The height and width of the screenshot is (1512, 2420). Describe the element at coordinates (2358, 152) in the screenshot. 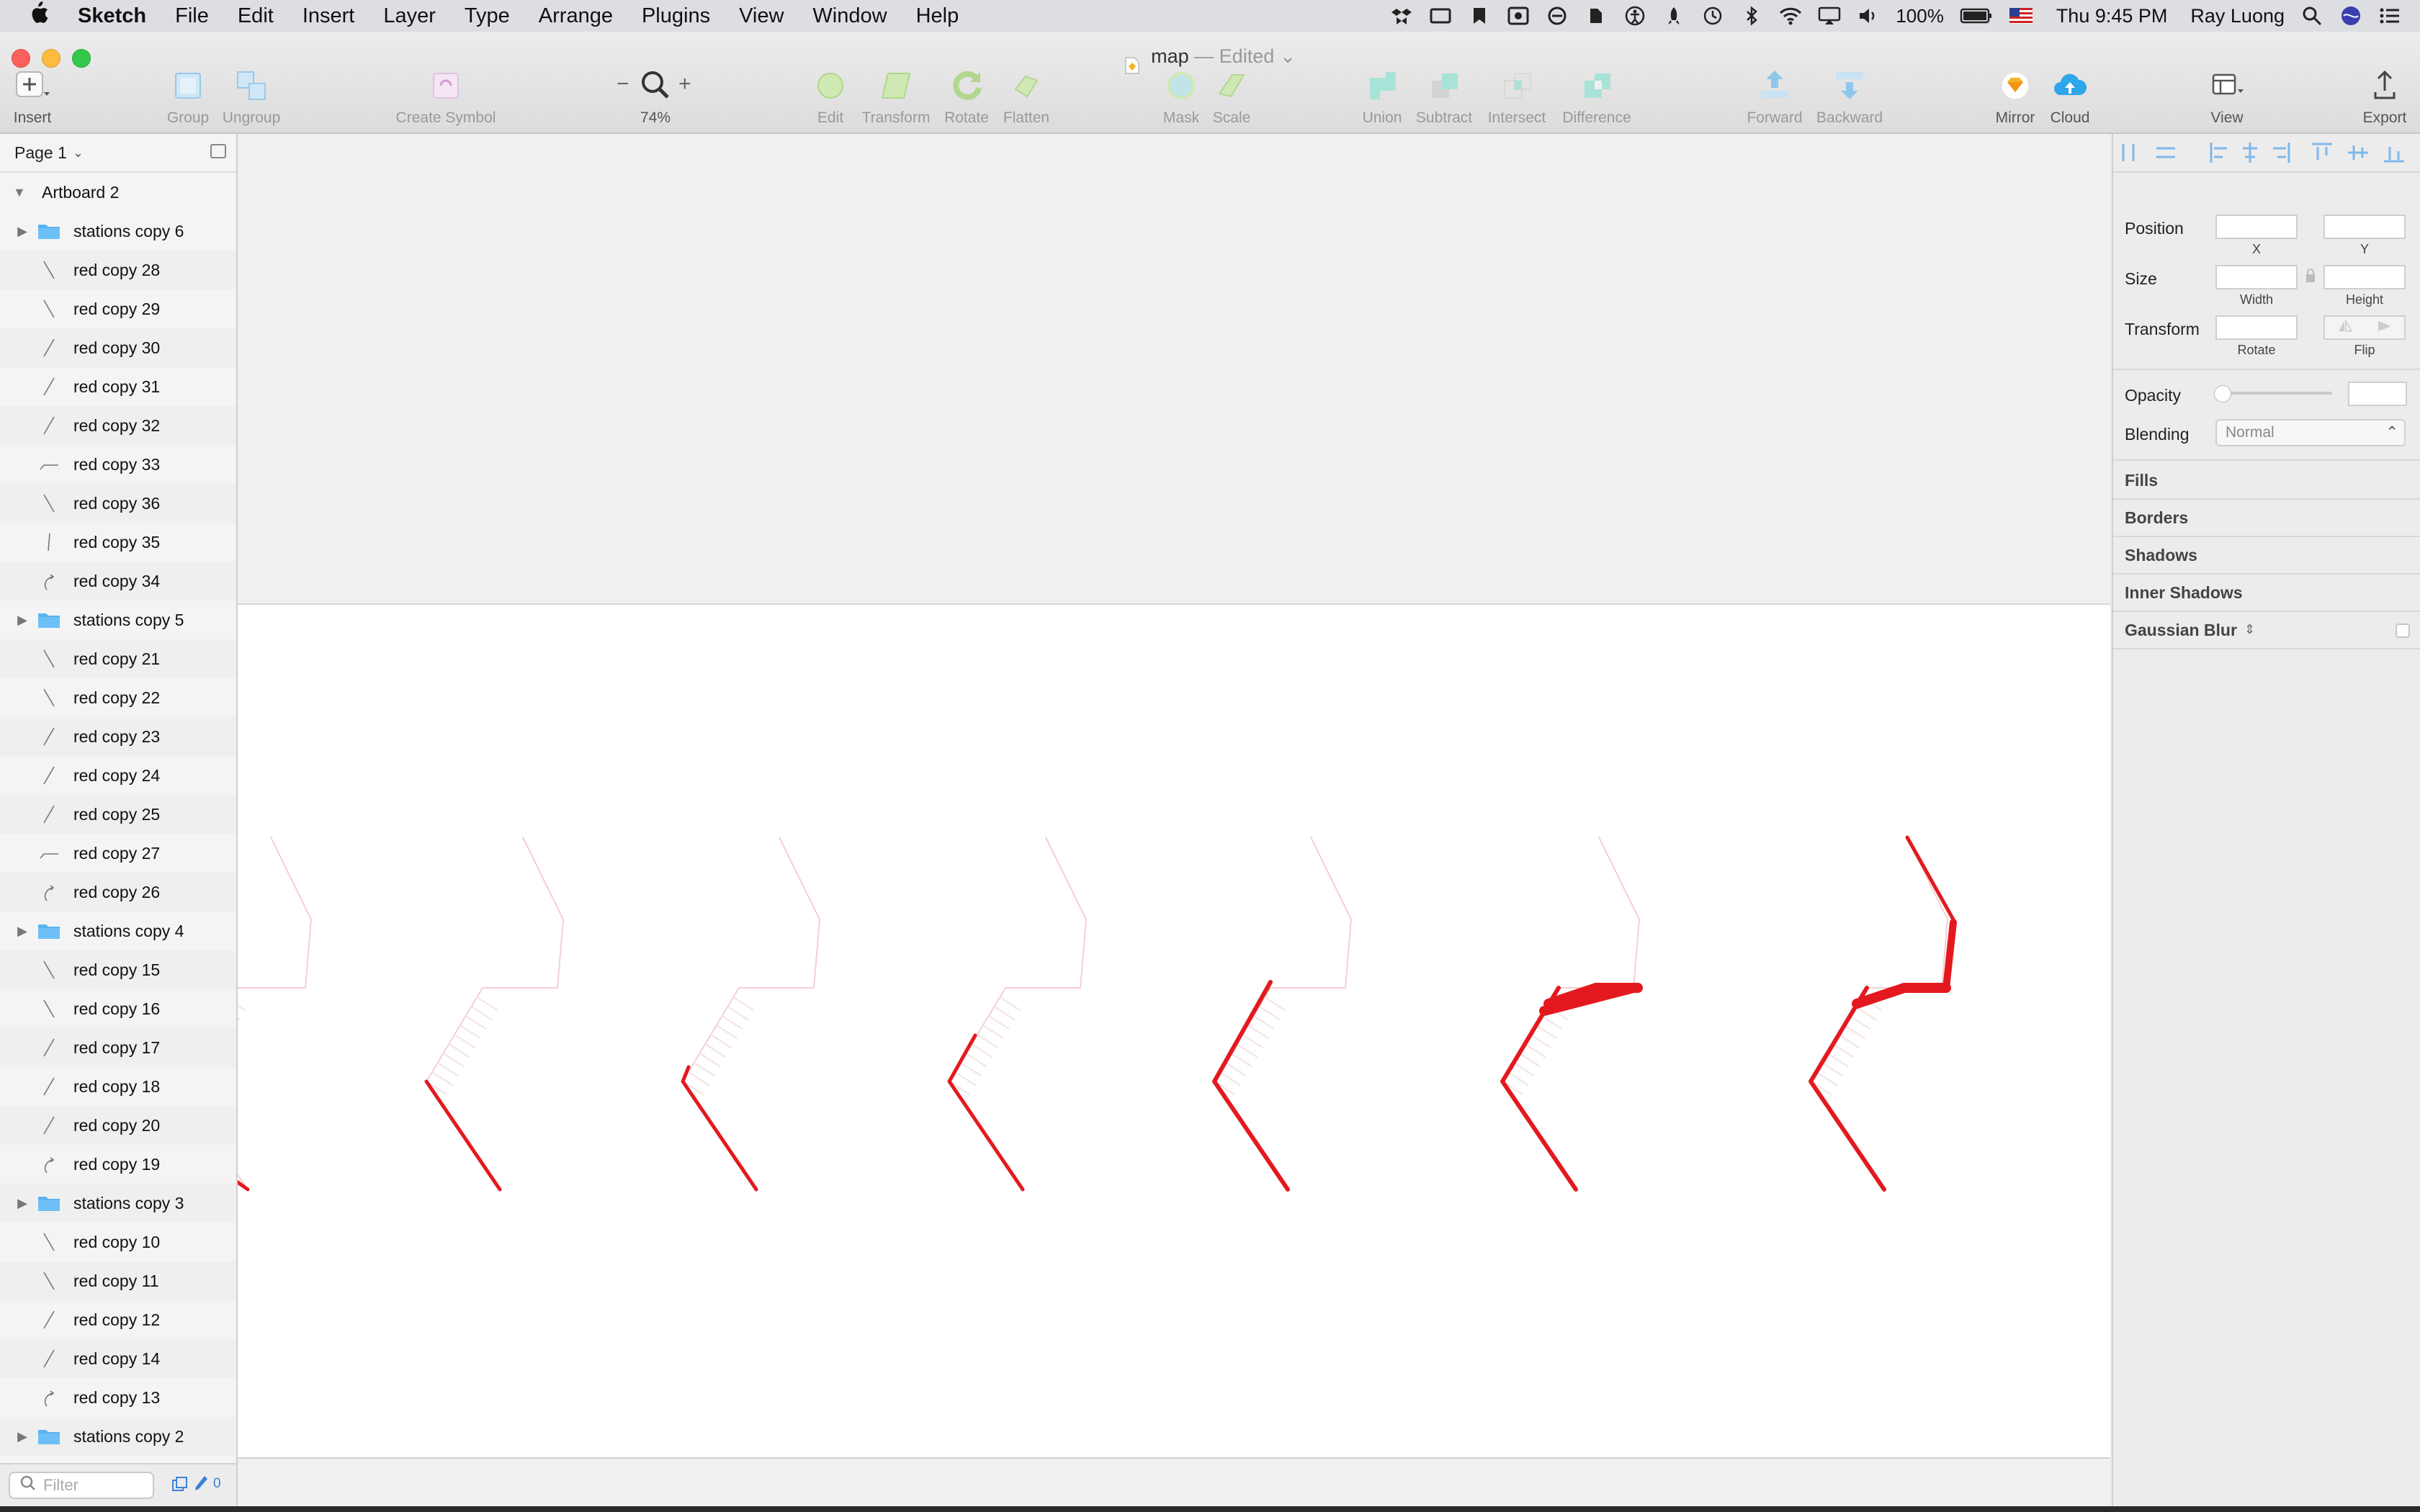

I see `align-middle-vertical-icon` at that location.